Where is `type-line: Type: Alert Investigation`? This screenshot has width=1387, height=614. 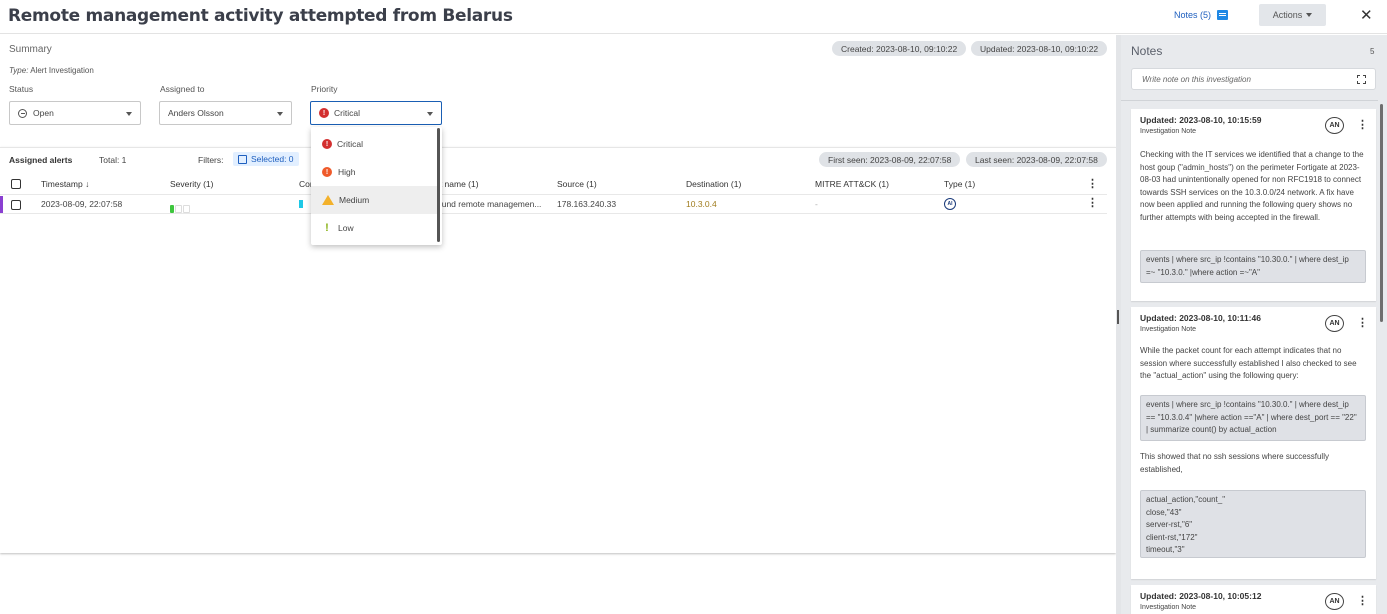 type-line: Type: Alert Investigation is located at coordinates (51, 70).